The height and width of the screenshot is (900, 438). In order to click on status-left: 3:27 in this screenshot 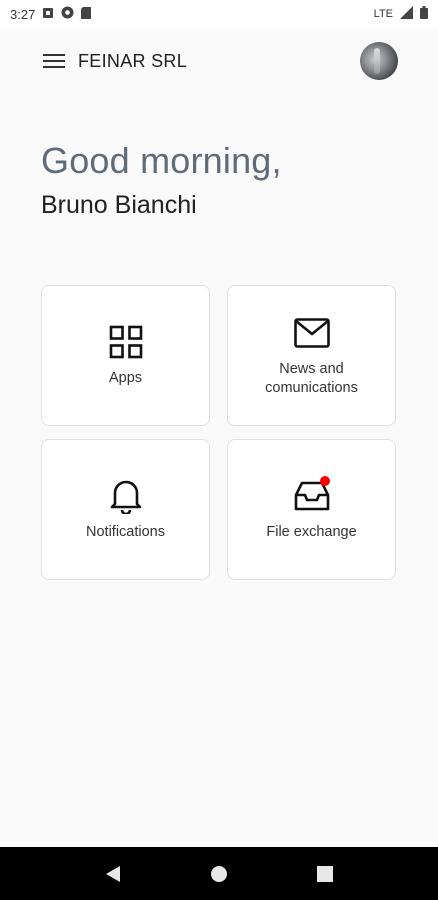, I will do `click(51, 14)`.